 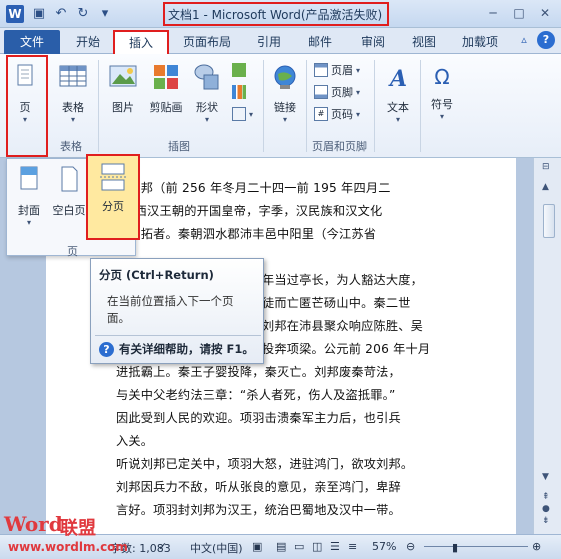 I want to click on print-layout-view-icon: ▤, so click(x=281, y=546).